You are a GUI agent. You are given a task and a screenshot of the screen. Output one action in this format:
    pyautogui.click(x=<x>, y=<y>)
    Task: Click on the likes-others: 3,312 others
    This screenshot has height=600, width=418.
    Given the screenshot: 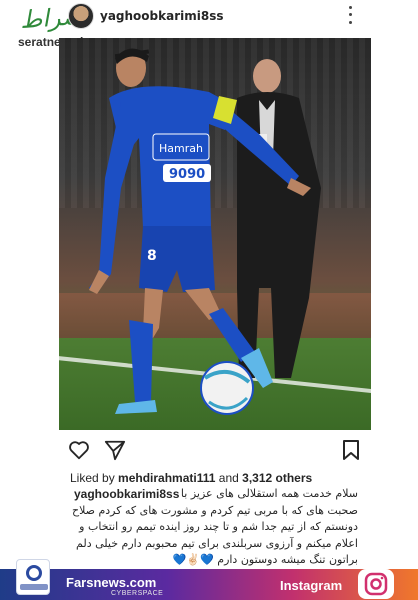 What is the action you would take?
    pyautogui.click(x=277, y=478)
    